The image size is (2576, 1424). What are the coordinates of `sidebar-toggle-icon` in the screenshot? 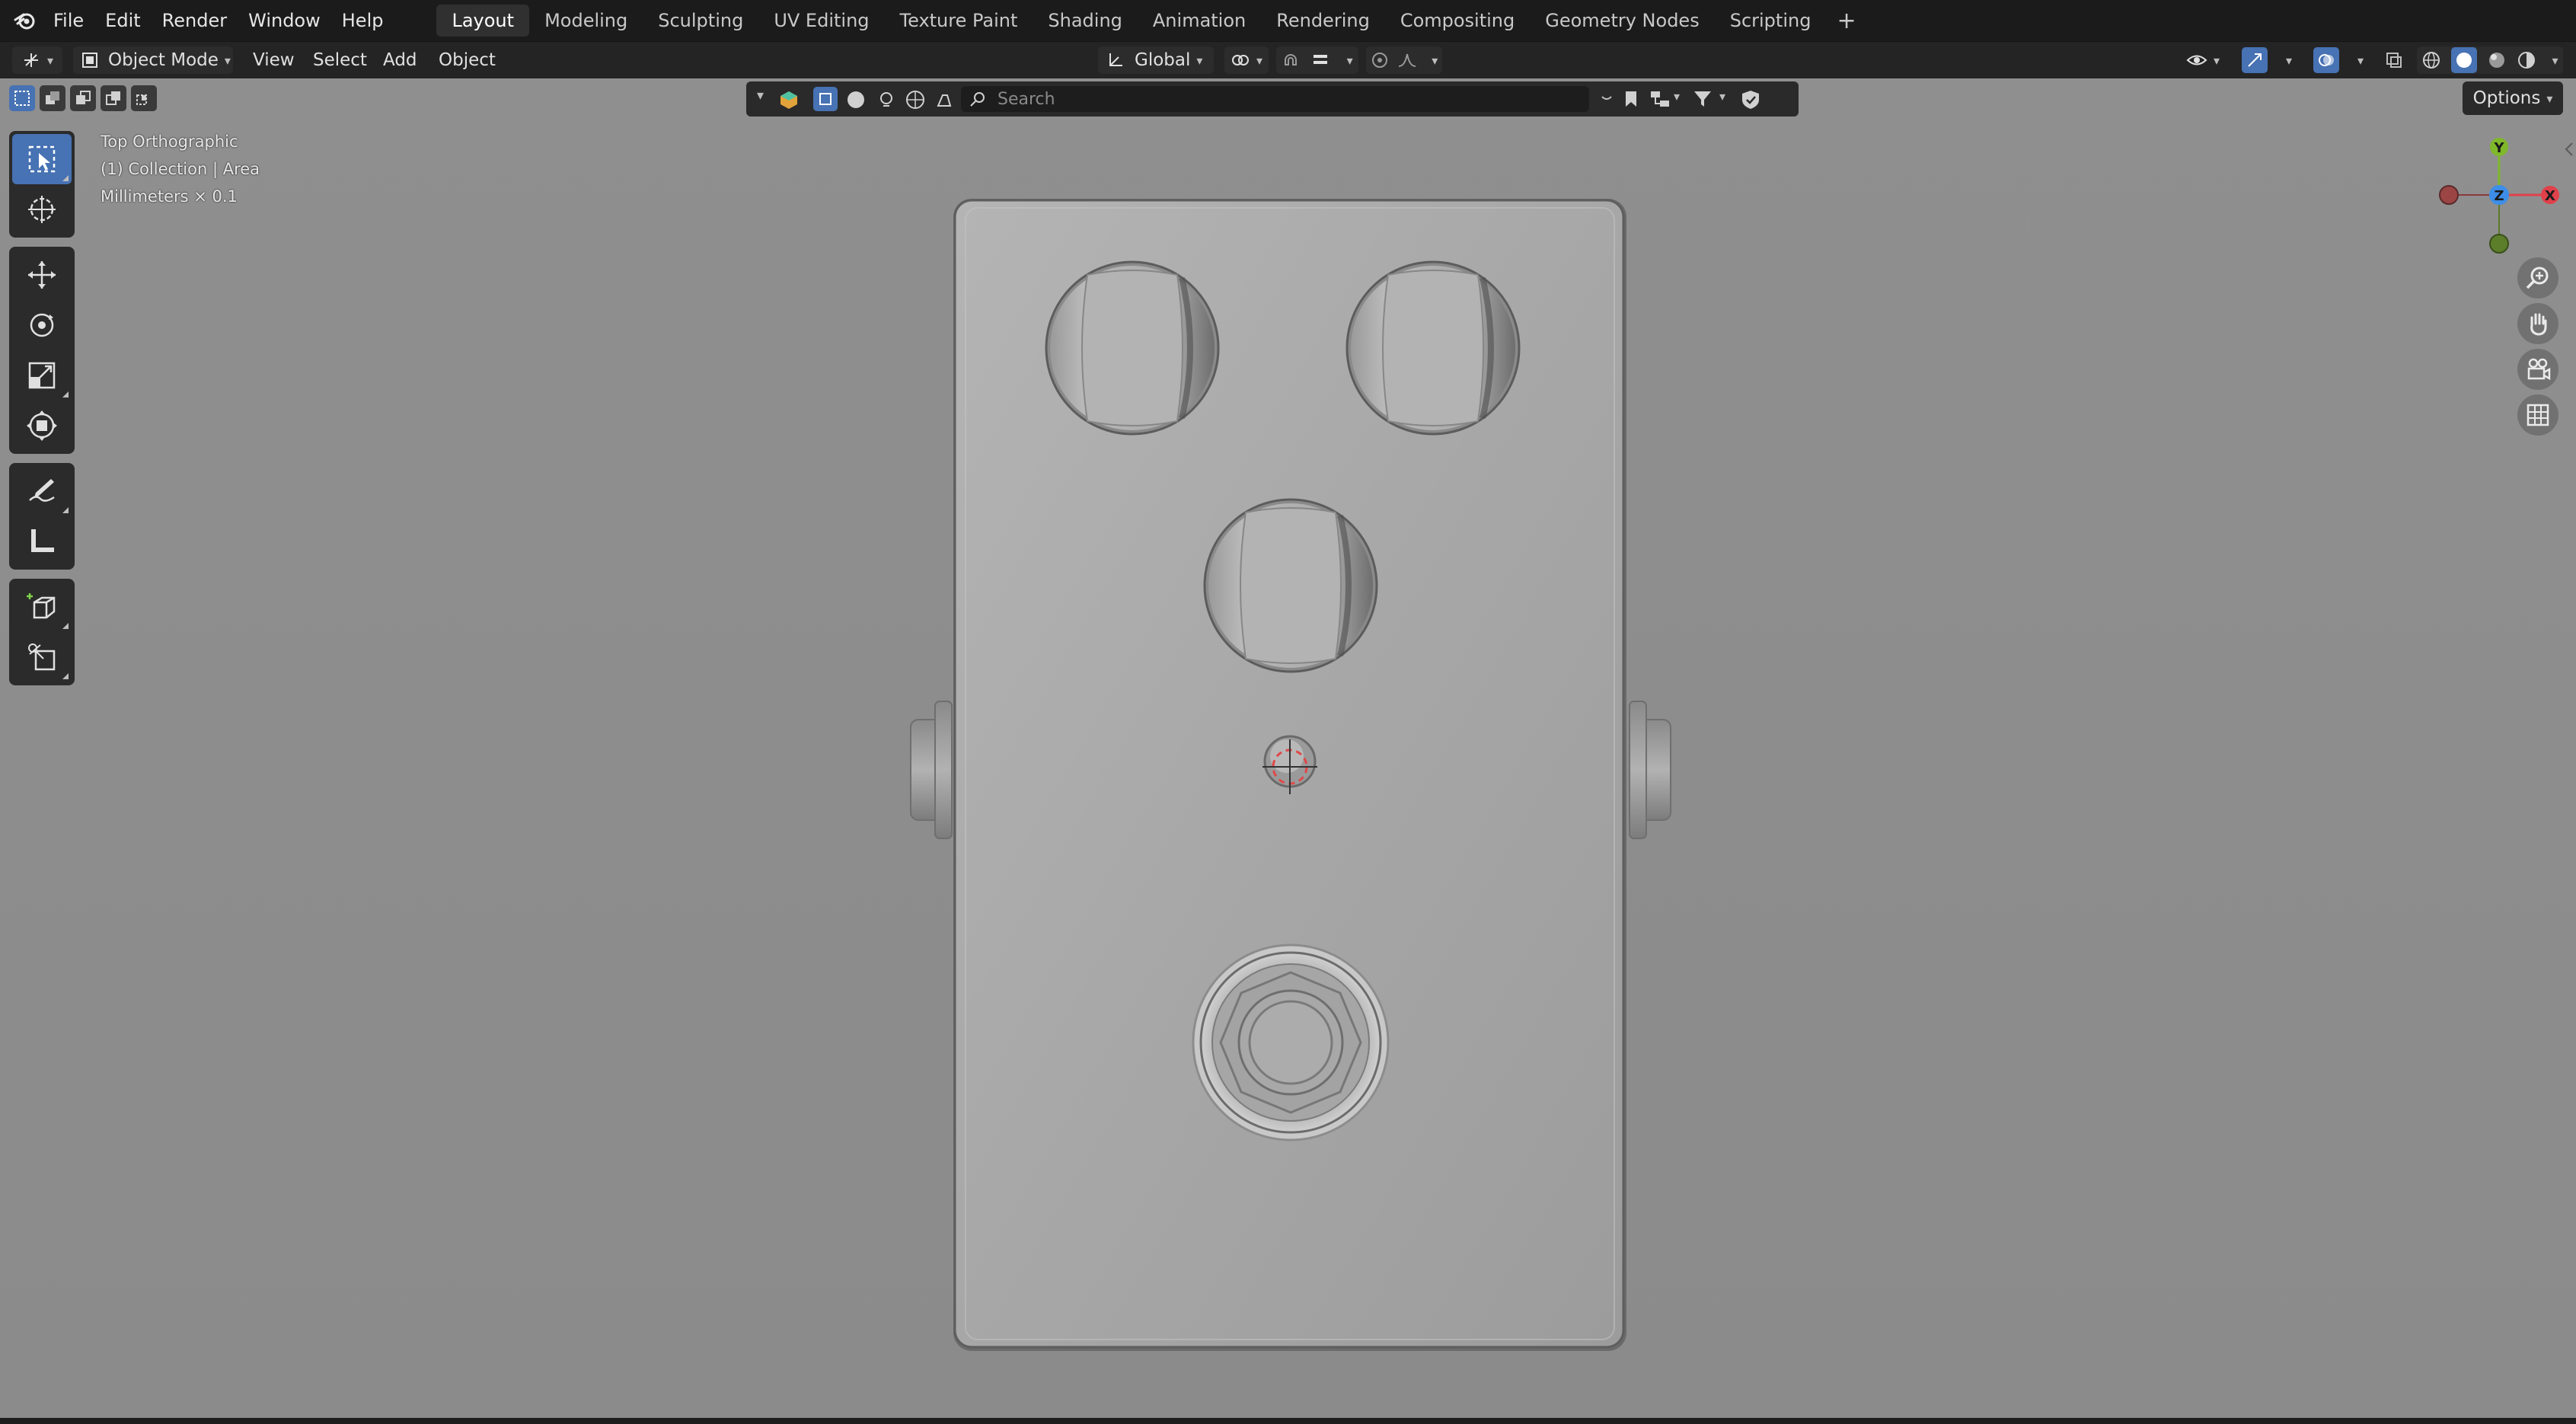 It's located at (2568, 149).